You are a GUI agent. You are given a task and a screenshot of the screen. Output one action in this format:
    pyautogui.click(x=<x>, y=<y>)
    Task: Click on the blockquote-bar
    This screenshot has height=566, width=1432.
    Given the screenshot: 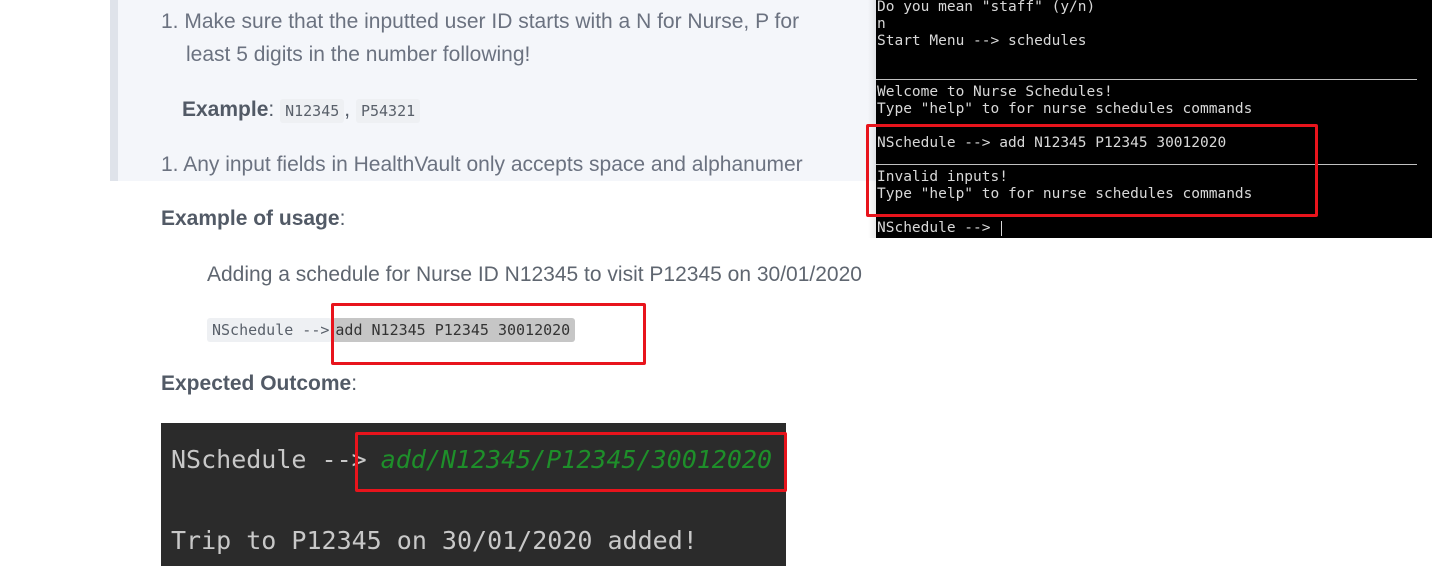 What is the action you would take?
    pyautogui.click(x=114, y=90)
    